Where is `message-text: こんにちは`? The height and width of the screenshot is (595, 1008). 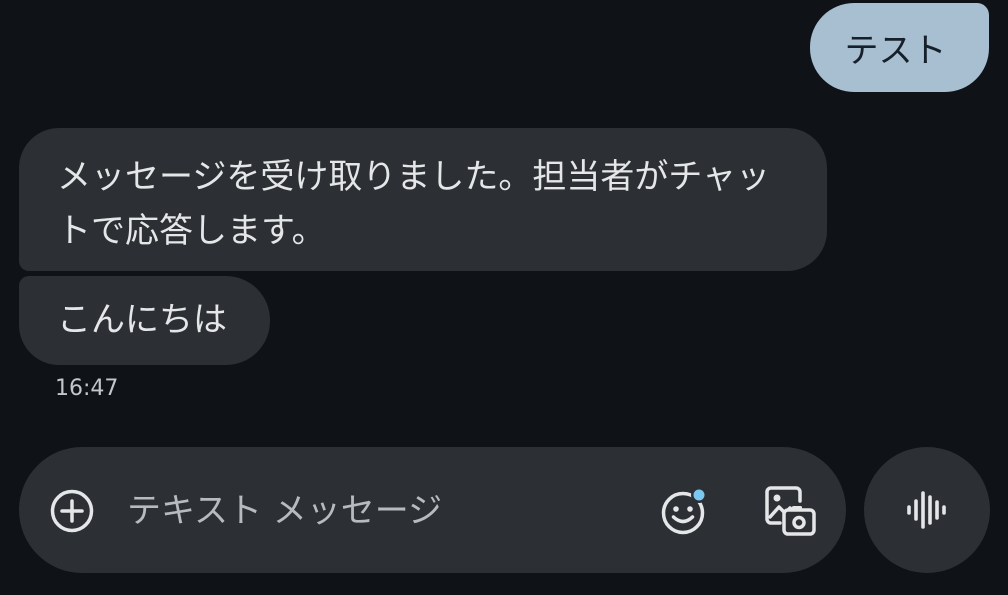 message-text: こんにちは is located at coordinates (142, 320).